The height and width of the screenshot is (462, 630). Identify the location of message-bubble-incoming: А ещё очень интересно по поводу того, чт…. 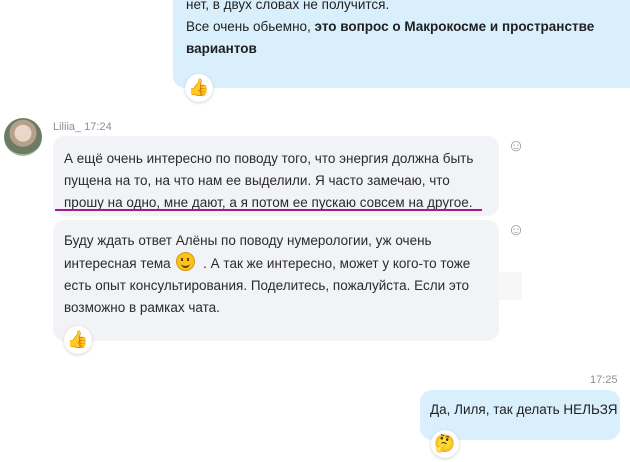
(276, 176).